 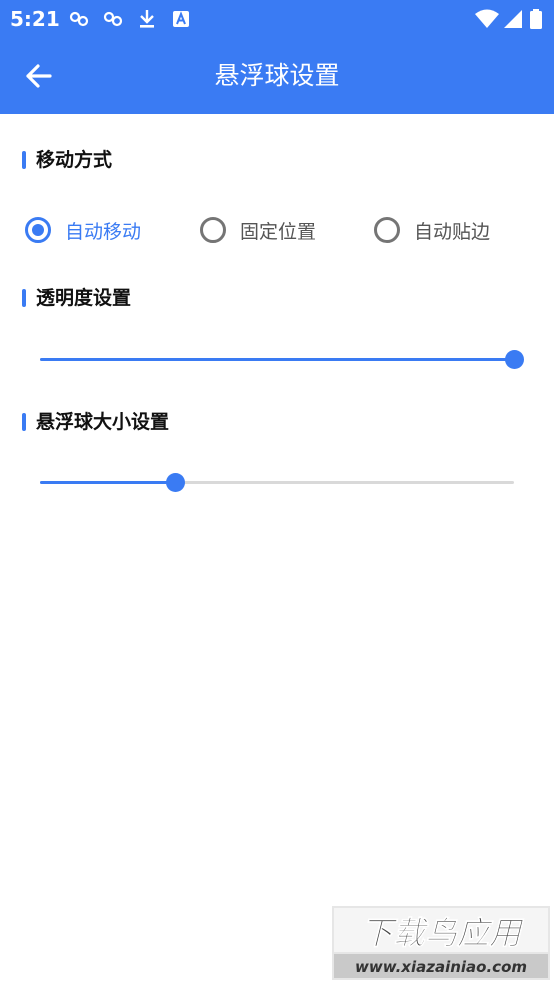 I want to click on section-transparency: 透明度设置, so click(x=76, y=298).